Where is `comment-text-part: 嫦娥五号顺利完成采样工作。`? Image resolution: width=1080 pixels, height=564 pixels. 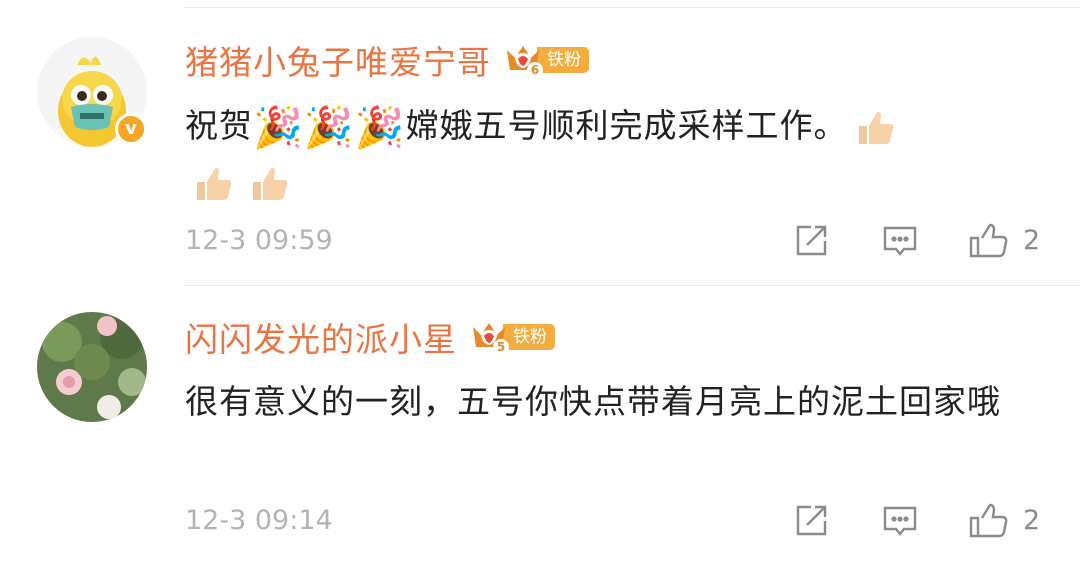
comment-text-part: 嫦娥五号顺利完成采样工作。 is located at coordinates (626, 125).